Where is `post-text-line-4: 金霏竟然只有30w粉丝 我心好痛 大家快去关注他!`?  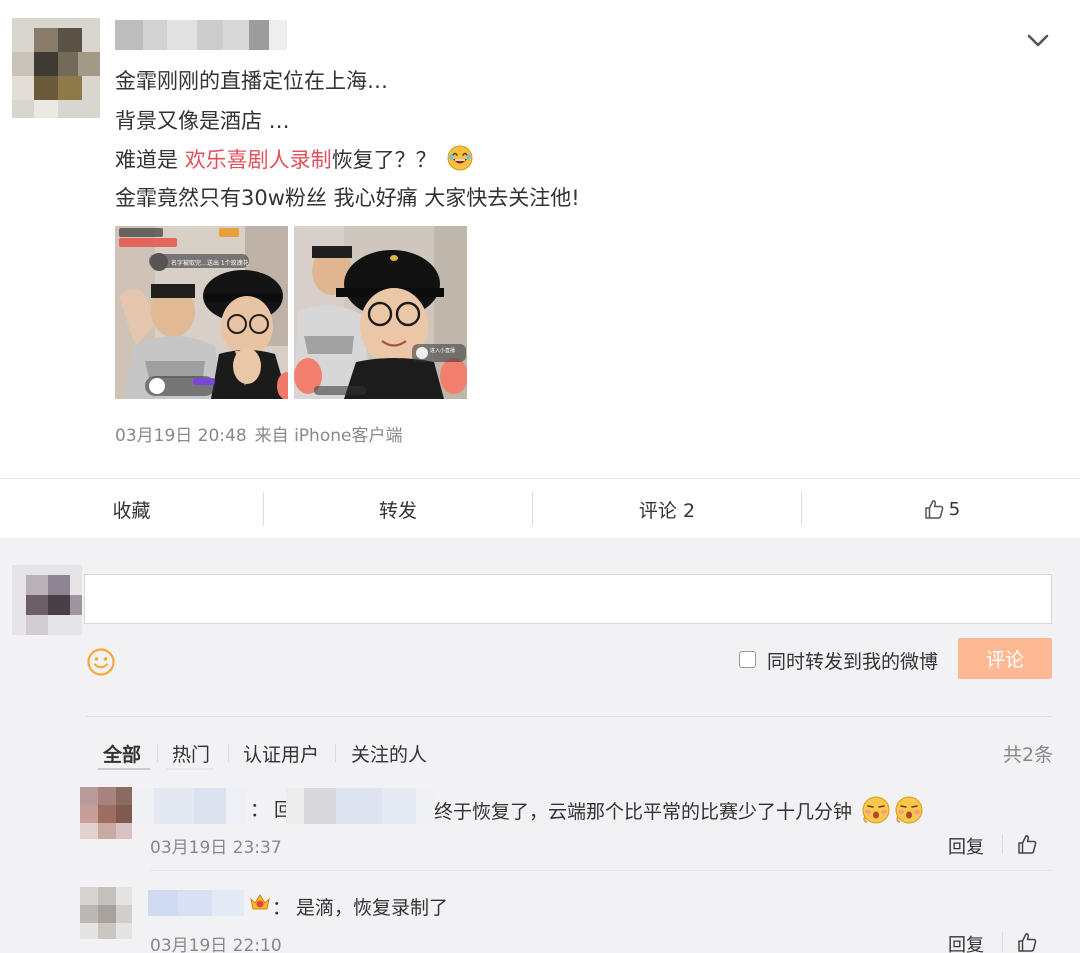
post-text-line-4: 金霏竟然只有30w粉丝 我心好痛 大家快去关注他! is located at coordinates (347, 198).